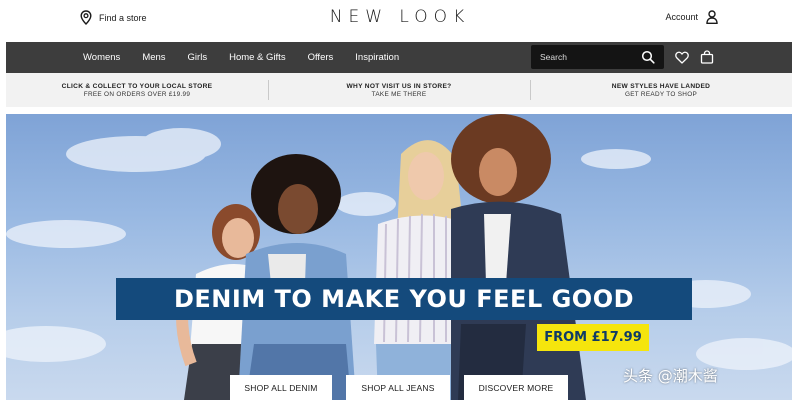 This screenshot has height=400, width=800. What do you see at coordinates (321, 57) in the screenshot?
I see `nav-item-offers: Offers` at bounding box center [321, 57].